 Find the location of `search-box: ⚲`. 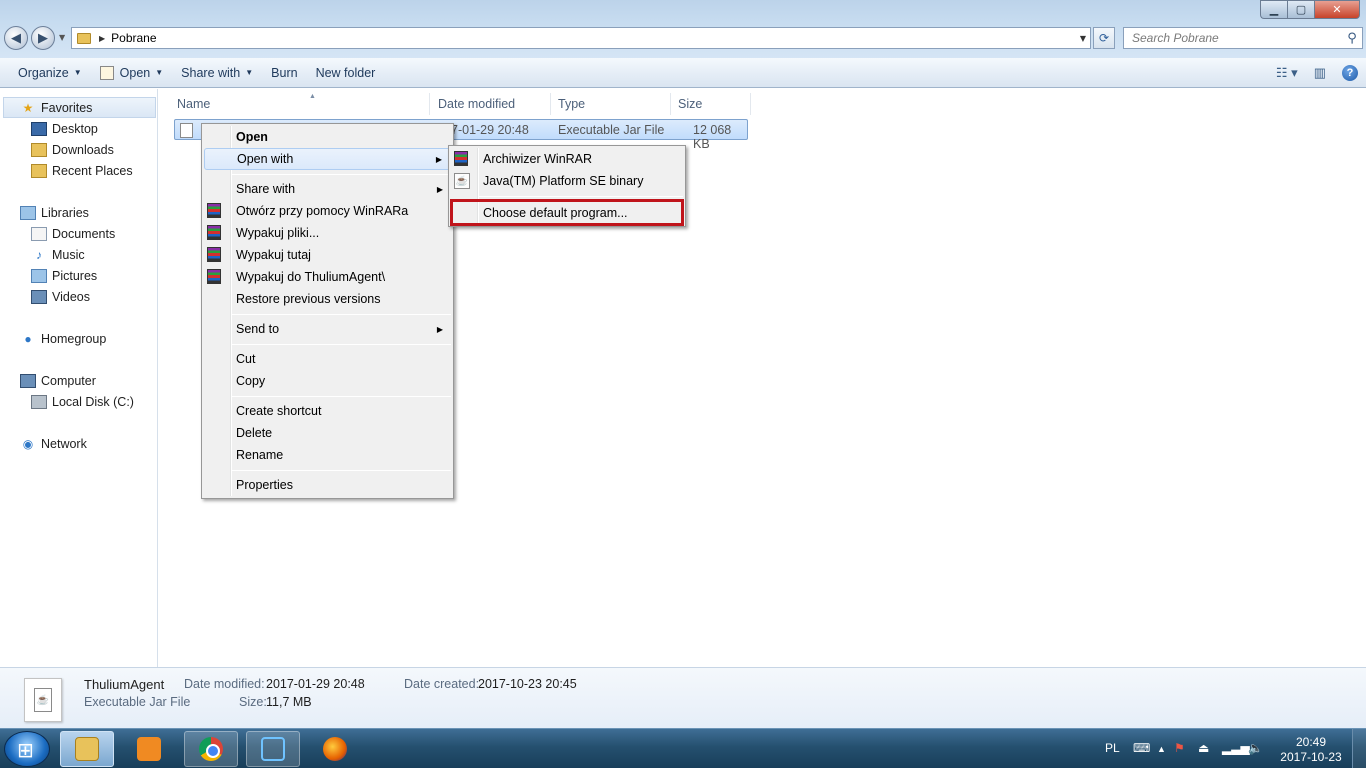

search-box: ⚲ is located at coordinates (1243, 38).